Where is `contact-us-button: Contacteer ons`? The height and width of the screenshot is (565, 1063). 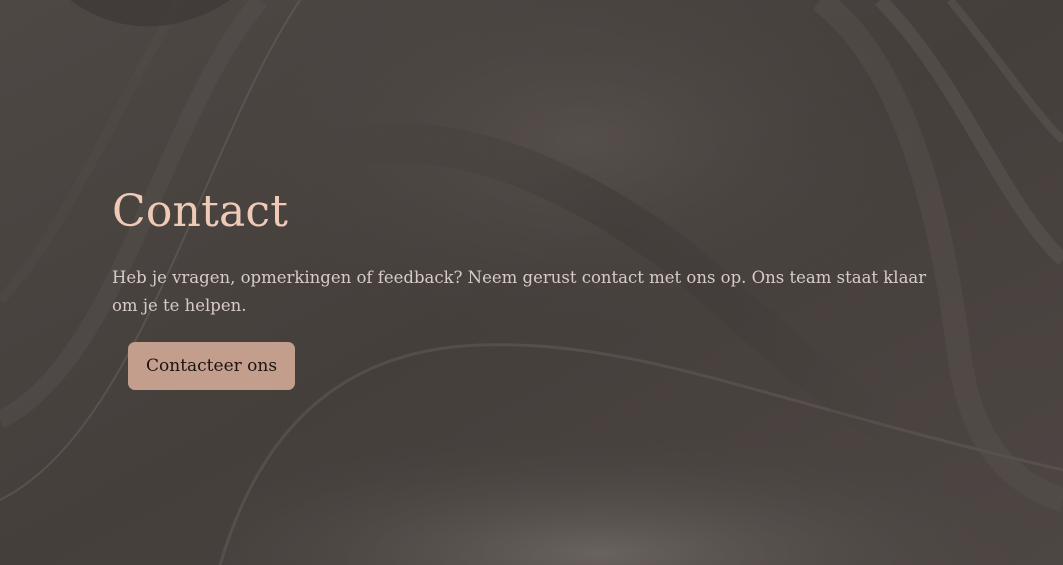 contact-us-button: Contacteer ons is located at coordinates (212, 366).